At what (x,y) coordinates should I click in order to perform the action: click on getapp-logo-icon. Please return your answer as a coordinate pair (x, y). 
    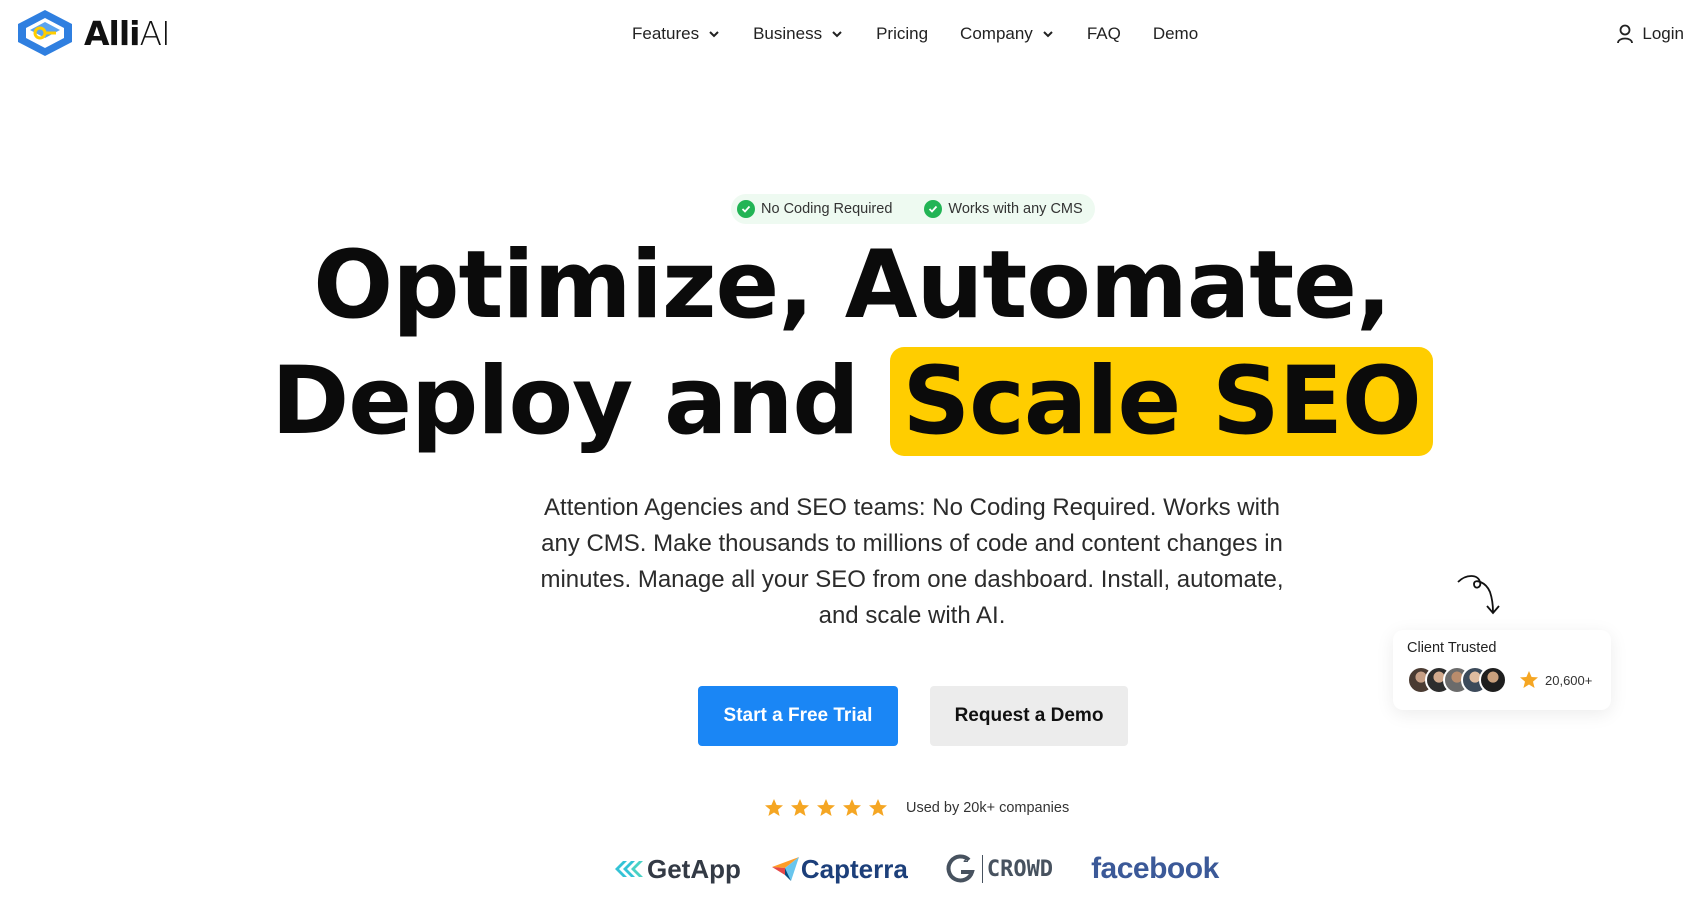
    Looking at the image, I should click on (629, 869).